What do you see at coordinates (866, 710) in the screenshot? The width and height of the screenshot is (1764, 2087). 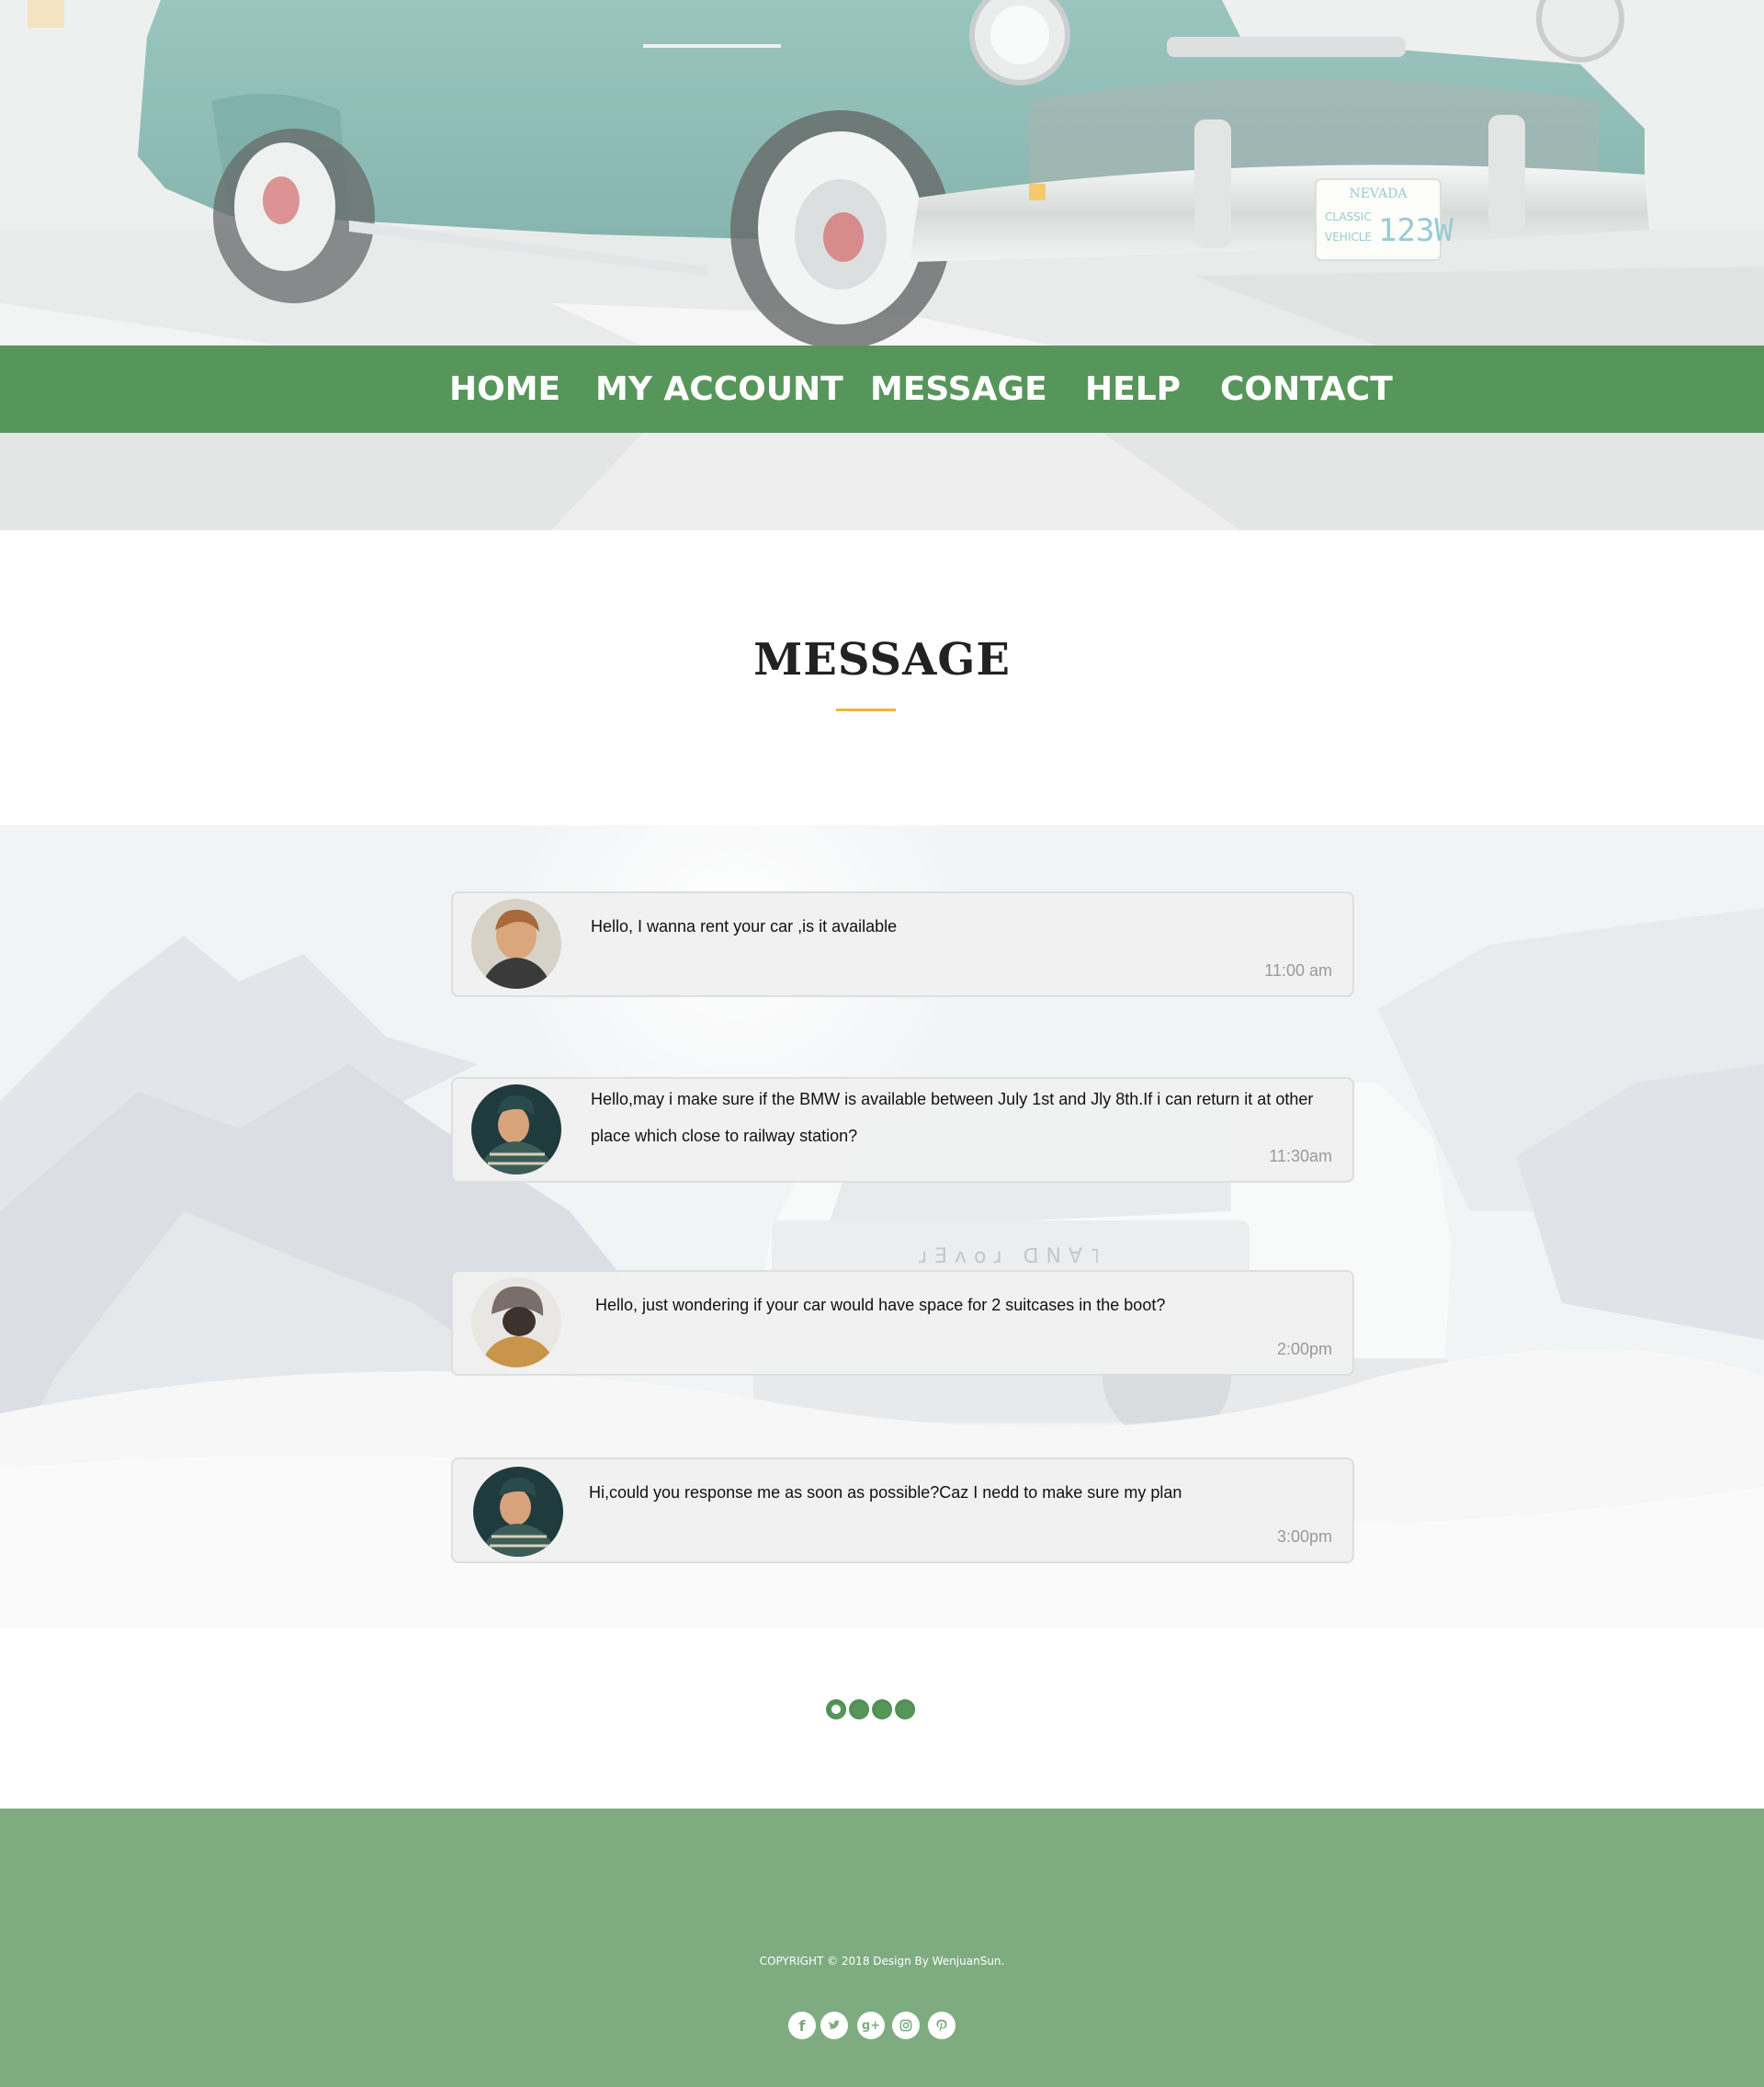 I see `title-underline` at bounding box center [866, 710].